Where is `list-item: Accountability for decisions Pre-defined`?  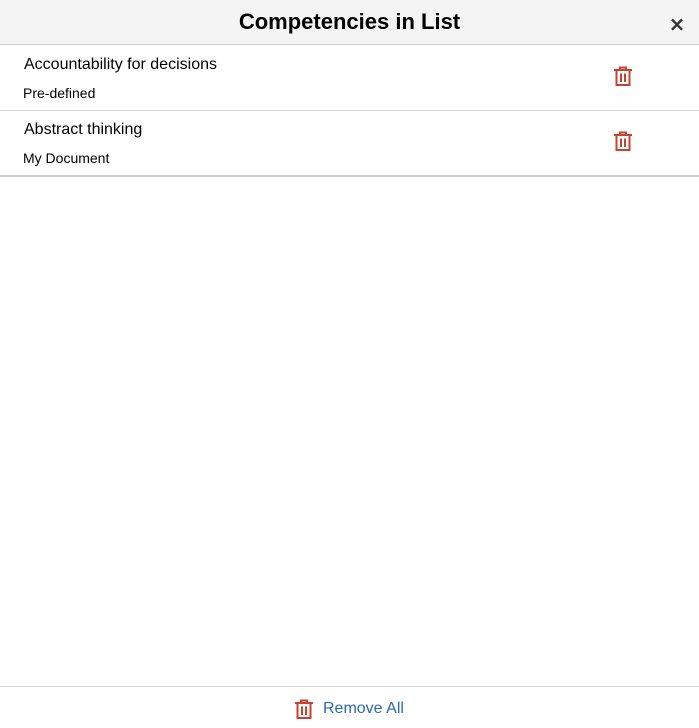
list-item: Accountability for decisions Pre-defined is located at coordinates (349, 78).